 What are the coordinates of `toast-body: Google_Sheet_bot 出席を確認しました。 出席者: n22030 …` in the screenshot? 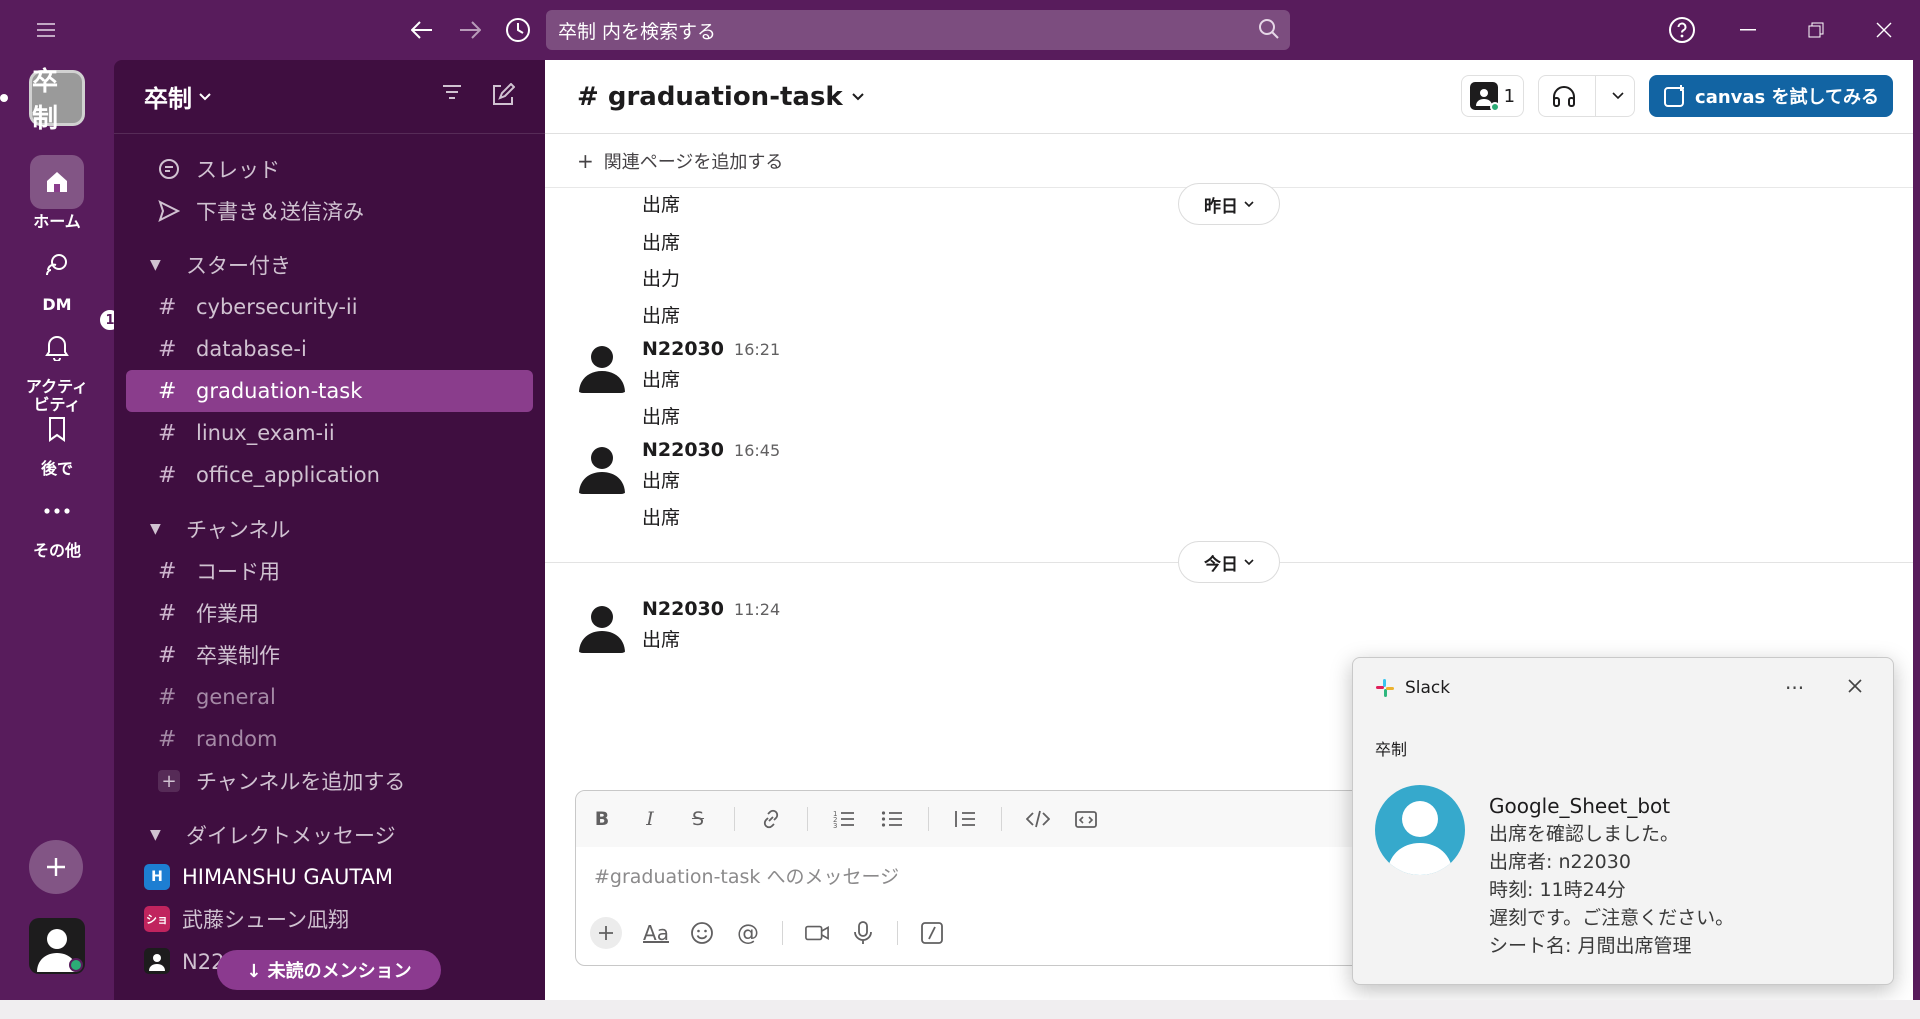 It's located at (1611, 876).